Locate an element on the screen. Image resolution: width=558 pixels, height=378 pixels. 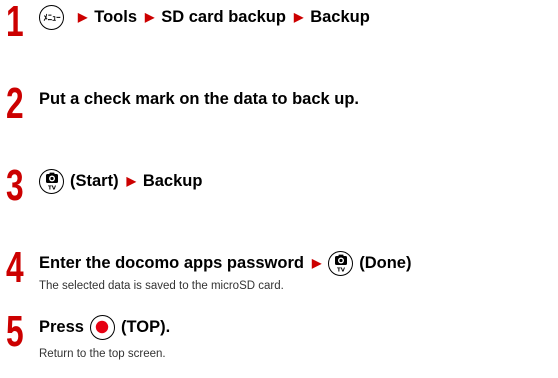
step-number: 1 is located at coordinates (15, 23).